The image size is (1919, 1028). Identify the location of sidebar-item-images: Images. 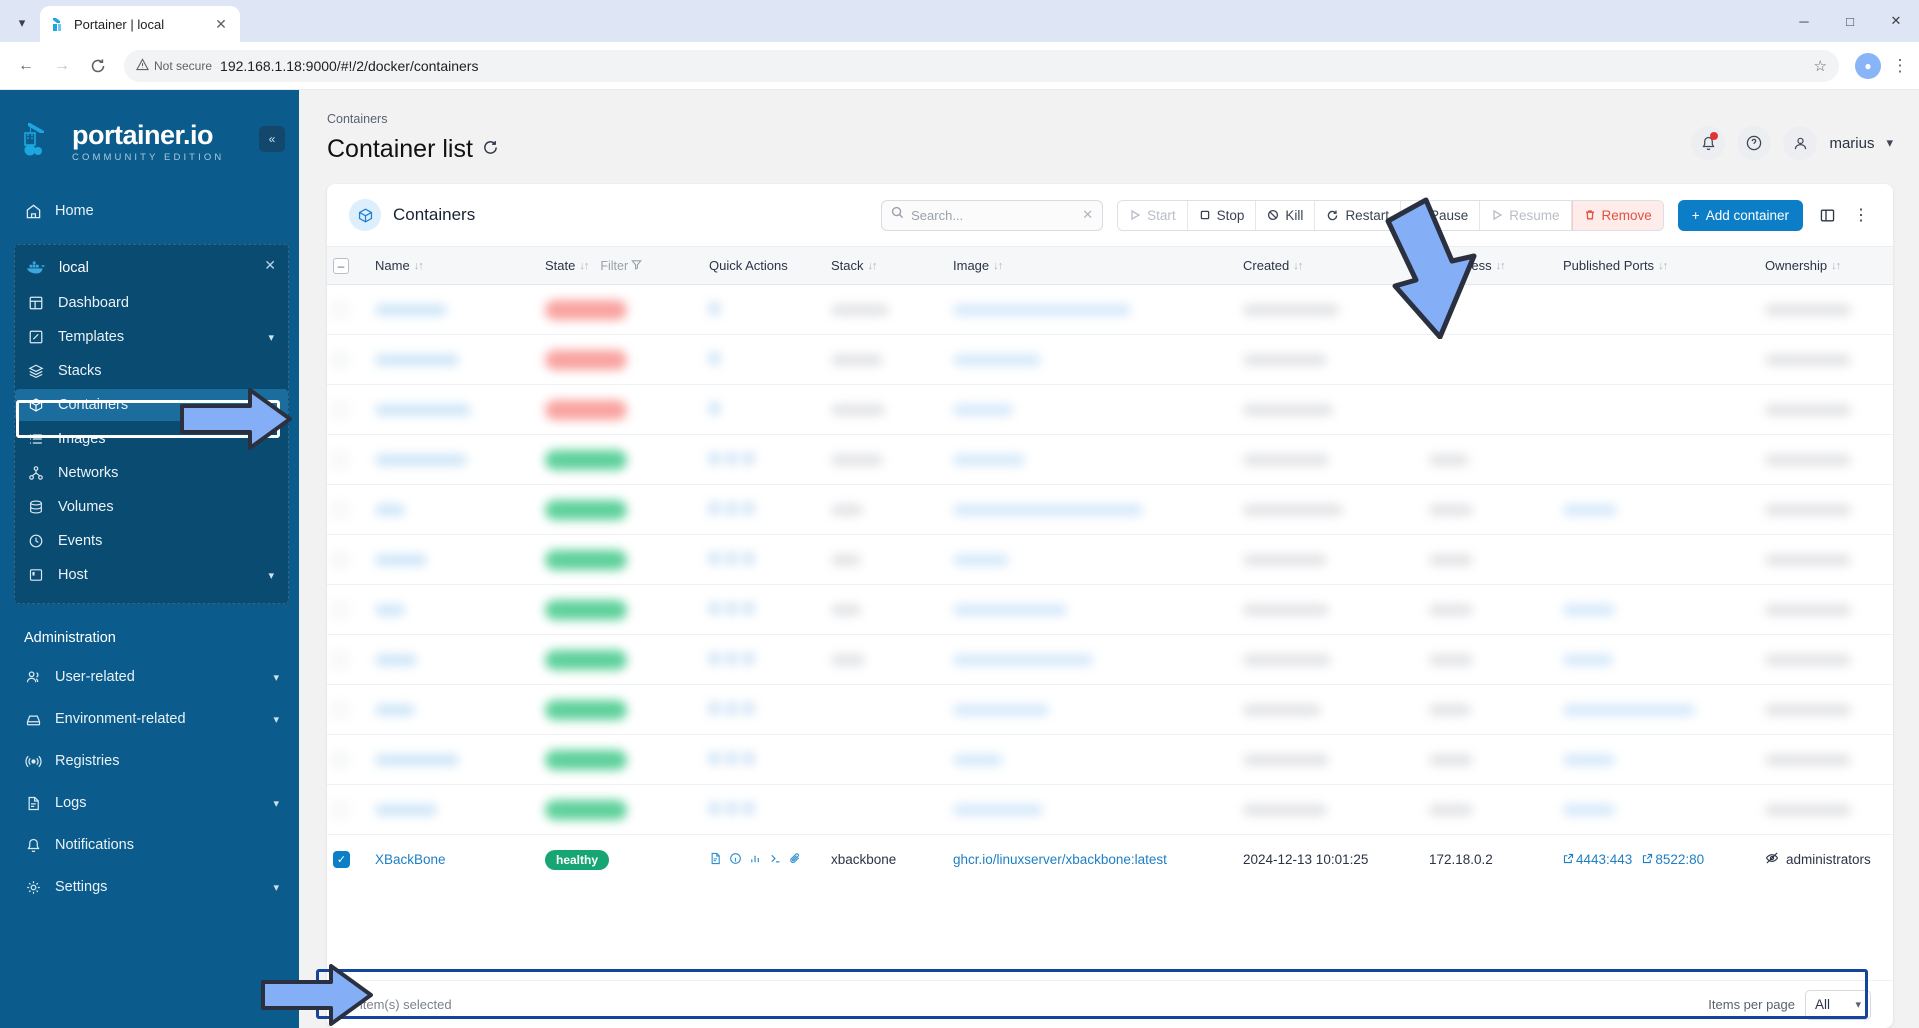
(151, 439).